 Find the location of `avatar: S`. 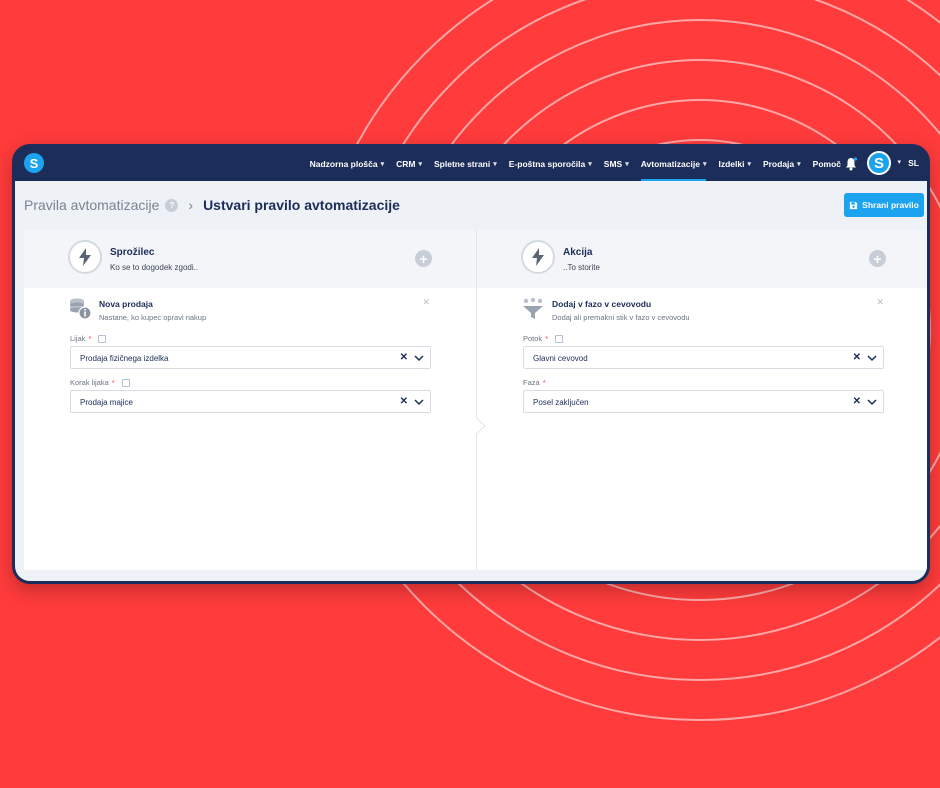

avatar: S is located at coordinates (879, 163).